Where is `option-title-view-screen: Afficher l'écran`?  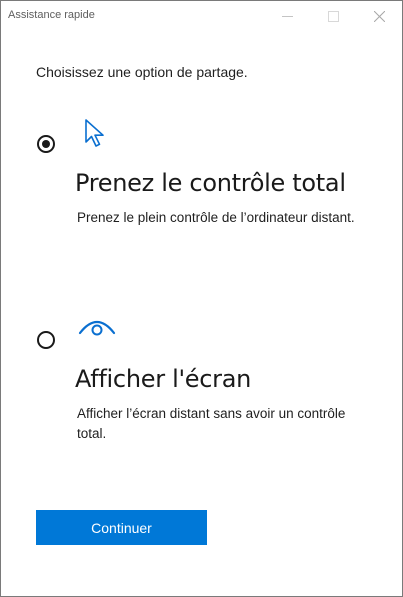 option-title-view-screen: Afficher l'écran is located at coordinates (163, 379).